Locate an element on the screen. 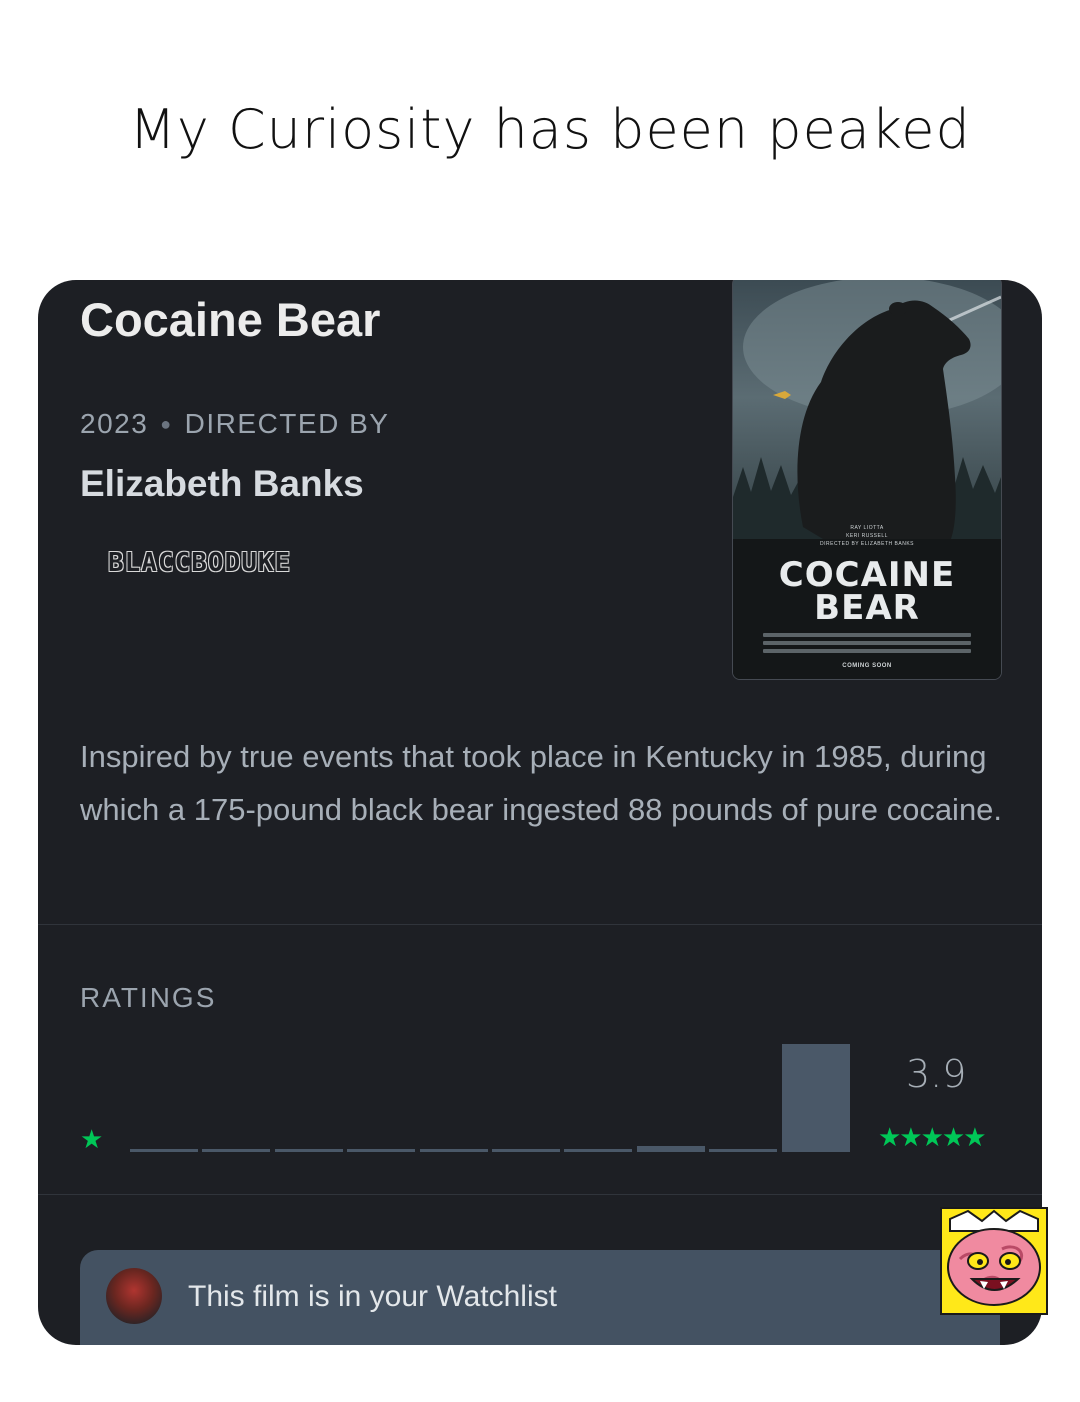  film-title: Cocaine Bear is located at coordinates (230, 319).